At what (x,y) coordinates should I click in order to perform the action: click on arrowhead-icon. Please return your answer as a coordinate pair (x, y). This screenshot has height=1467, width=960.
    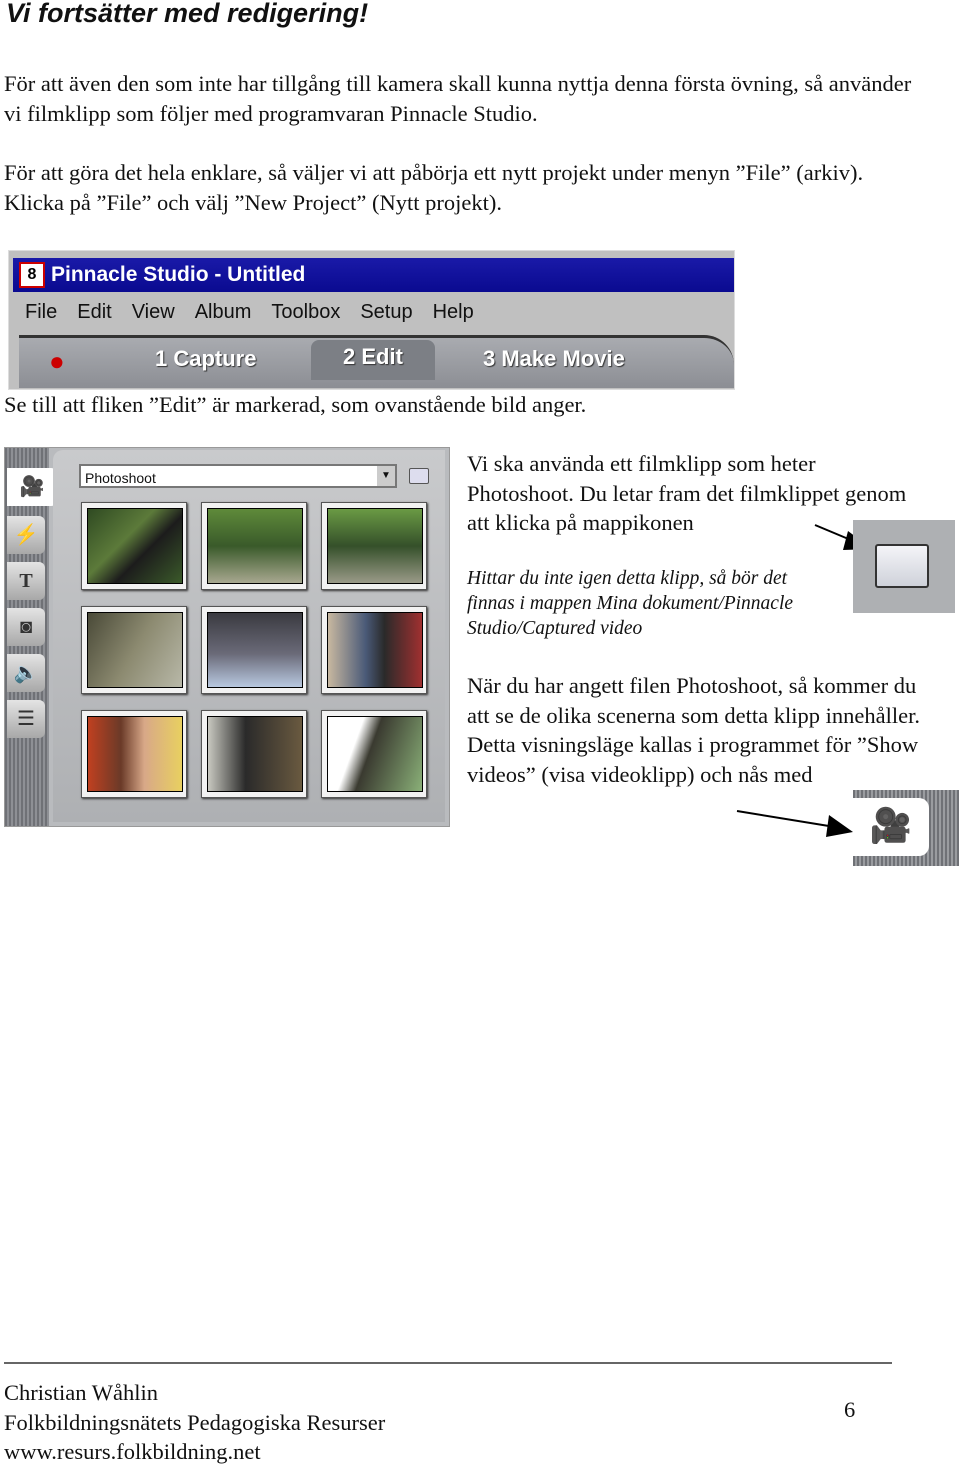
    Looking at the image, I should click on (839, 826).